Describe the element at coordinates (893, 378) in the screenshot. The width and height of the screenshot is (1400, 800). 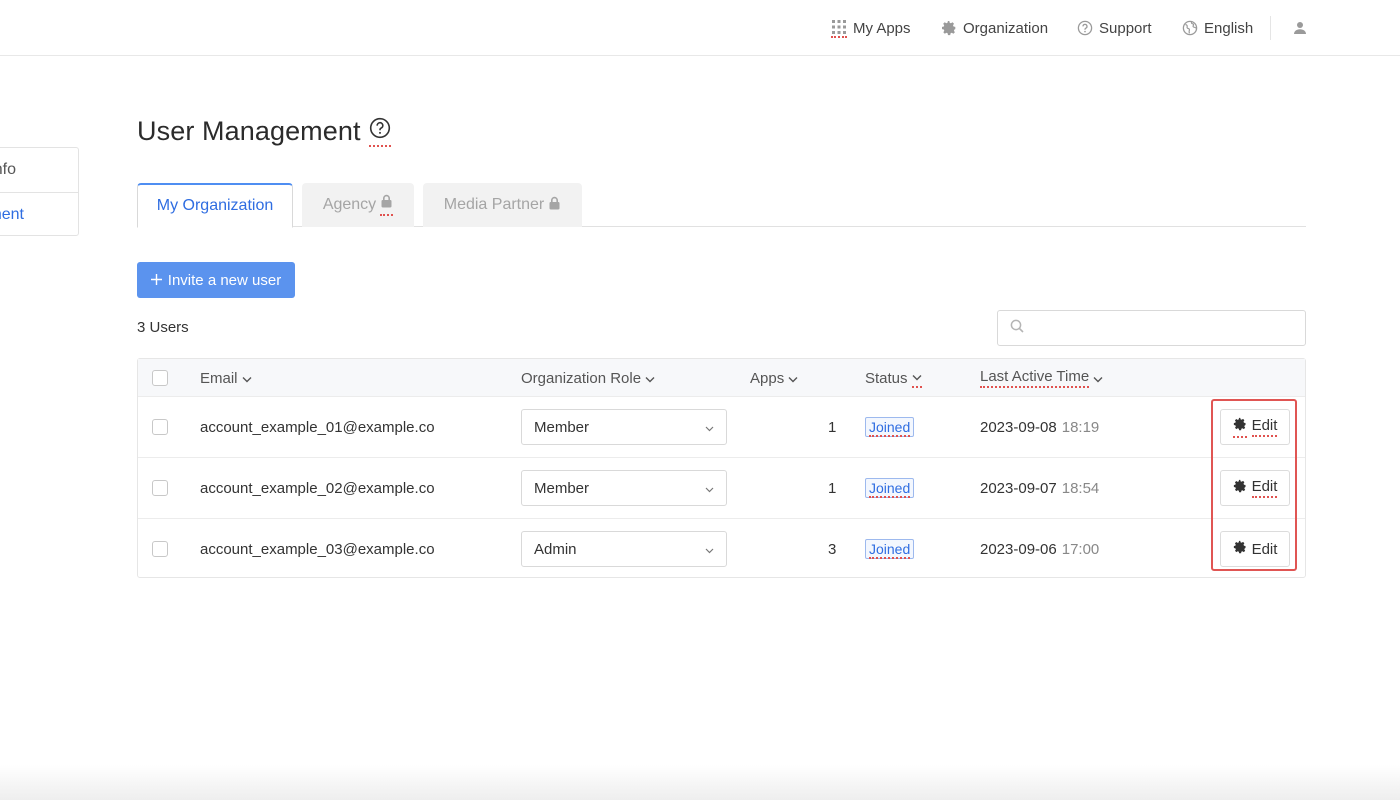
I see `column-status: Status` at that location.